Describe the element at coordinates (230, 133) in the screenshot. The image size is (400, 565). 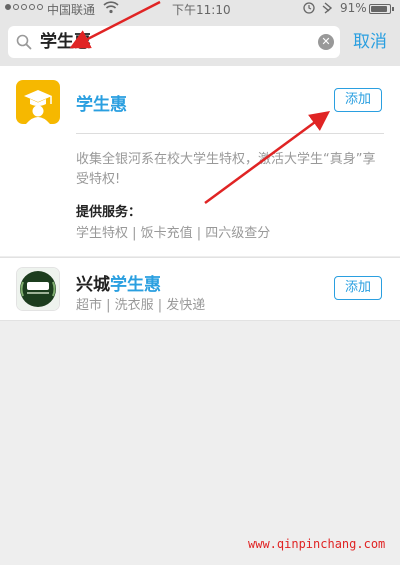
I see `divider` at that location.